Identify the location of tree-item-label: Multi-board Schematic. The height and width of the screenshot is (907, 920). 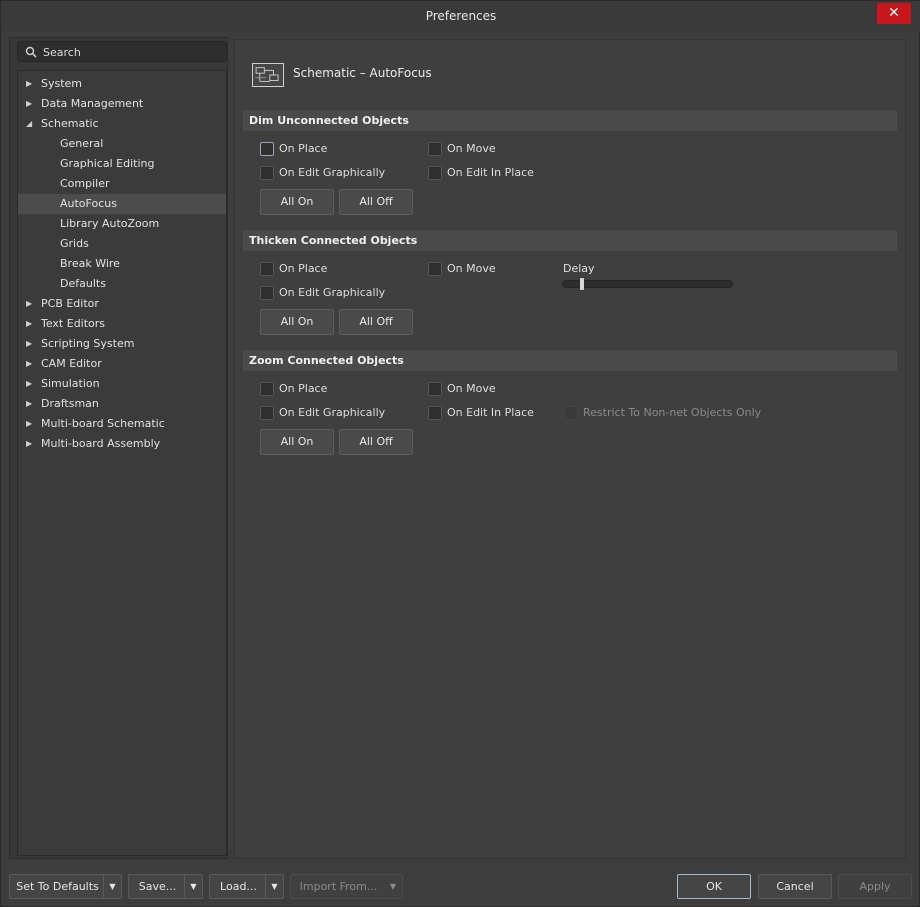
(103, 423).